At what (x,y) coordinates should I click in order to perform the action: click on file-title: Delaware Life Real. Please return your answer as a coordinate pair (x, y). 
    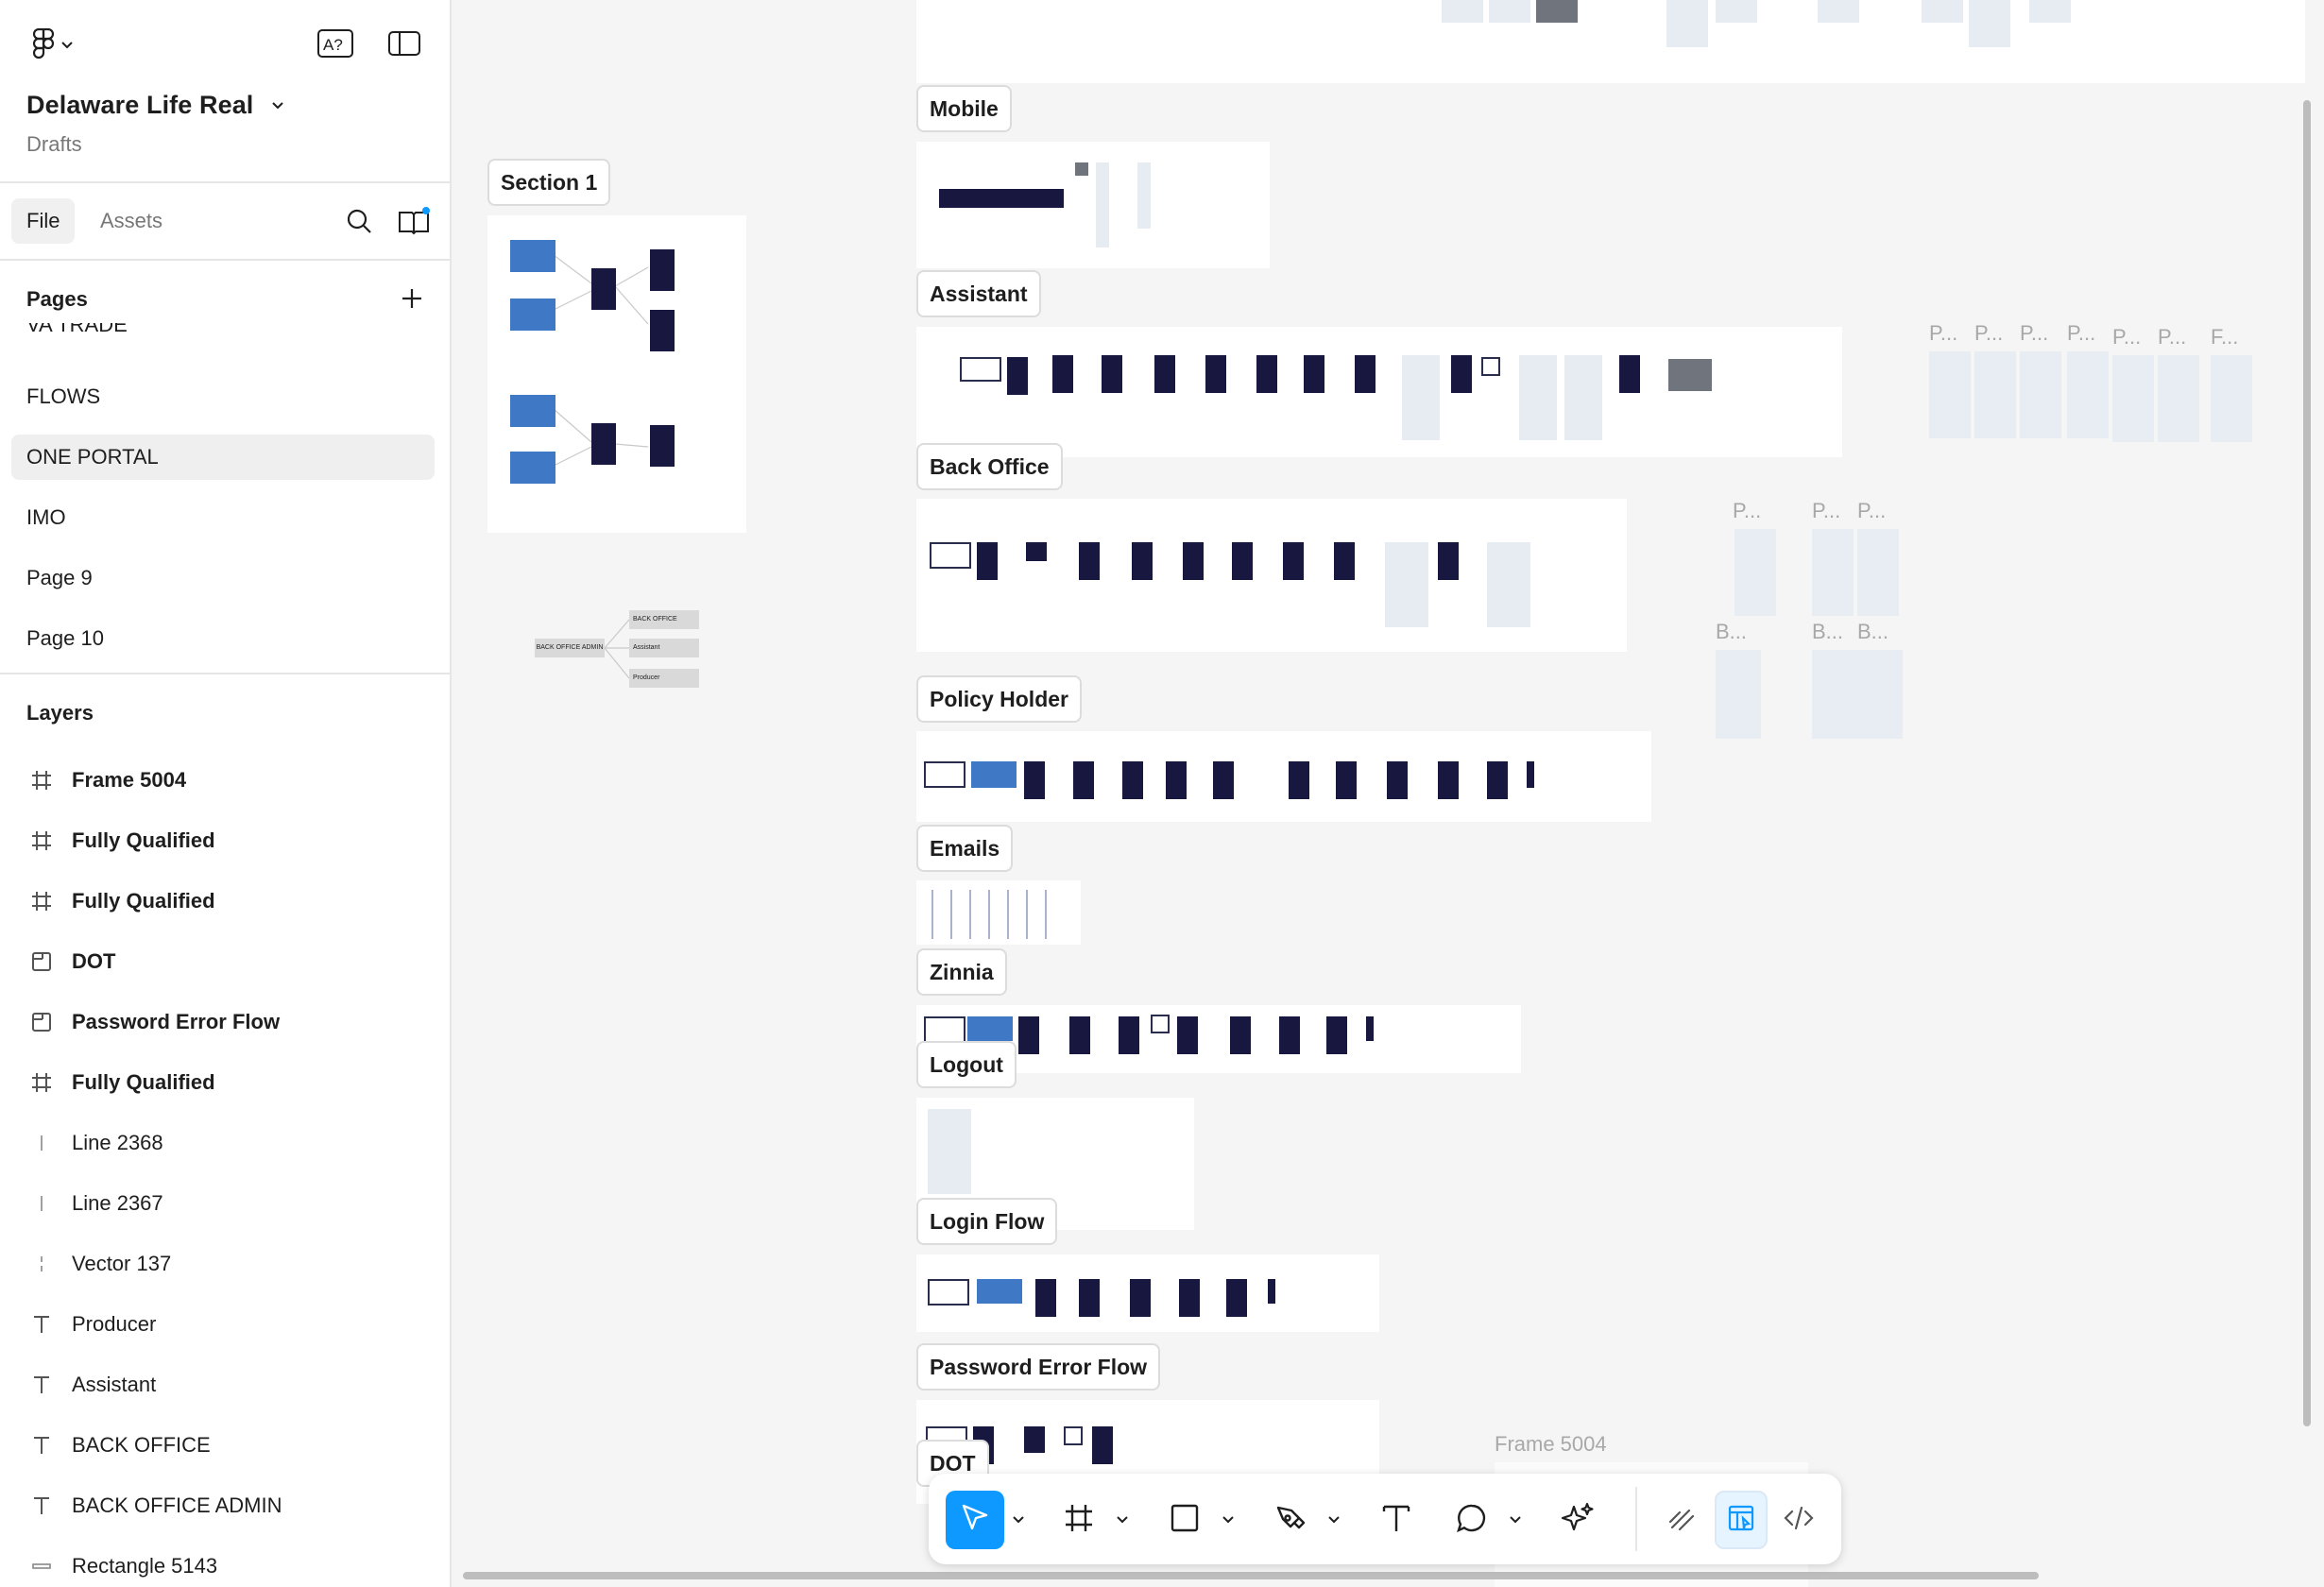
    Looking at the image, I should click on (139, 105).